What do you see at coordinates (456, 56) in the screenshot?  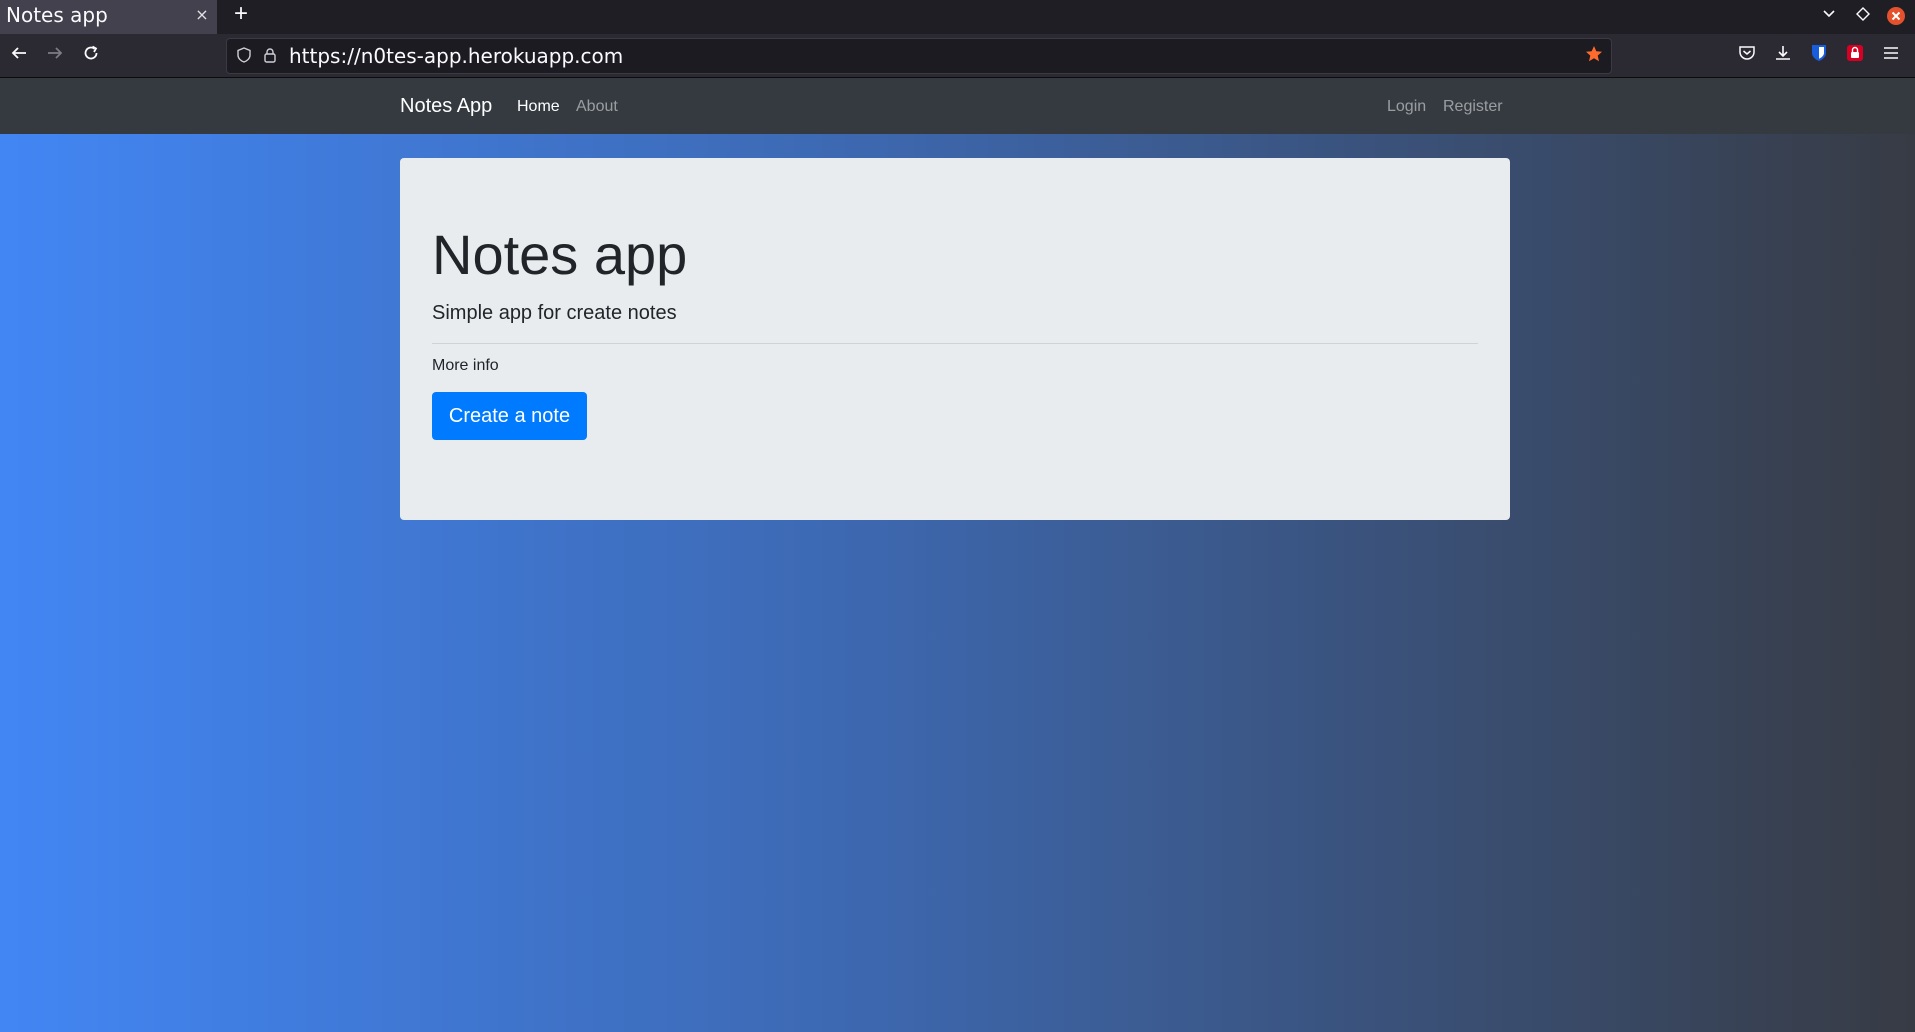 I see `url-text: https://n0tes-app.herokuapp.com` at bounding box center [456, 56].